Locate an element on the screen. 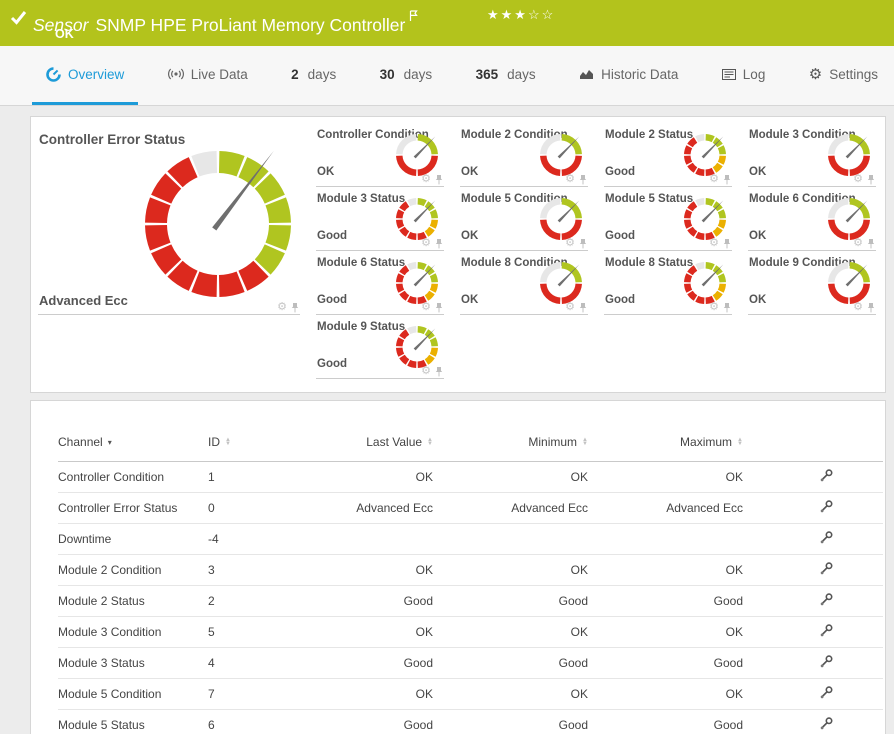 This screenshot has height=734, width=894. tab-30-days: 30 days is located at coordinates (406, 75).